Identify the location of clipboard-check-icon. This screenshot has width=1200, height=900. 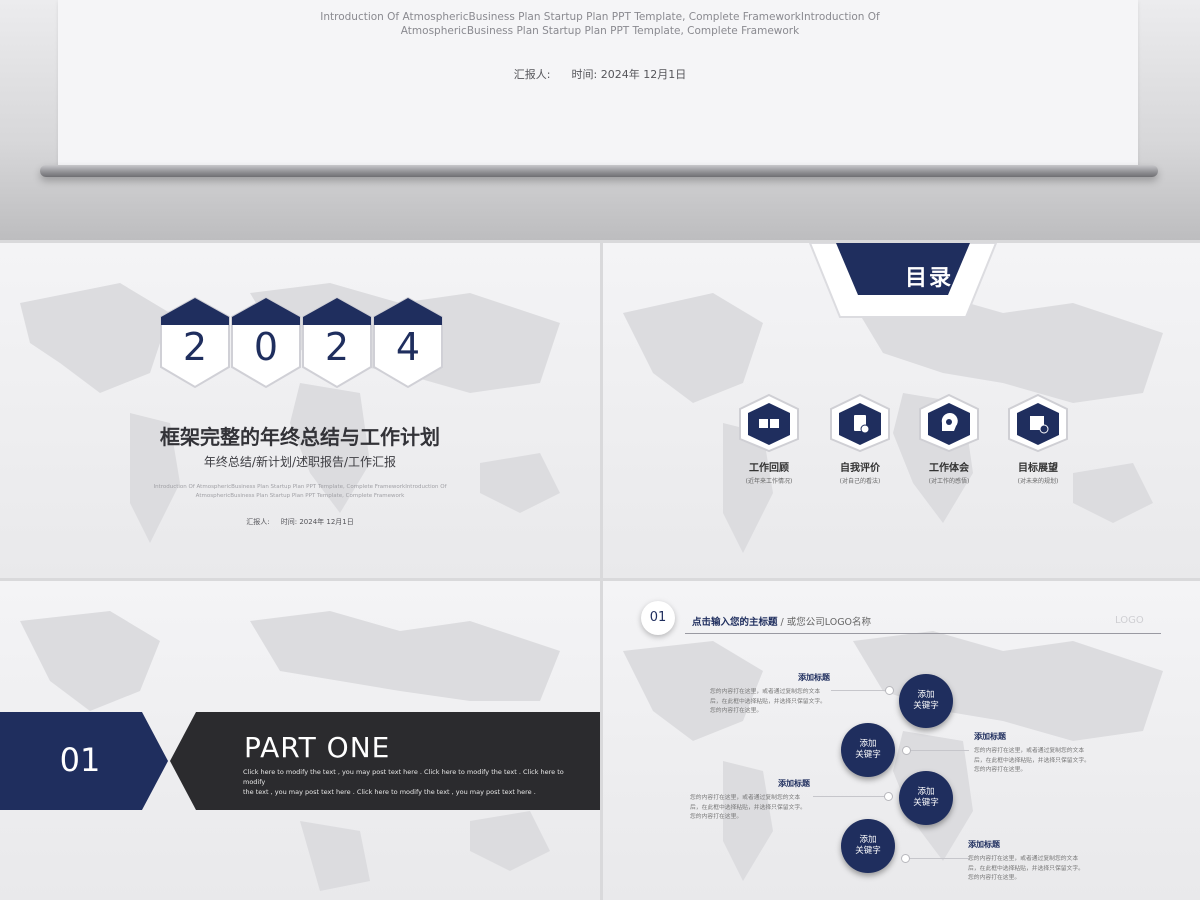
(860, 423).